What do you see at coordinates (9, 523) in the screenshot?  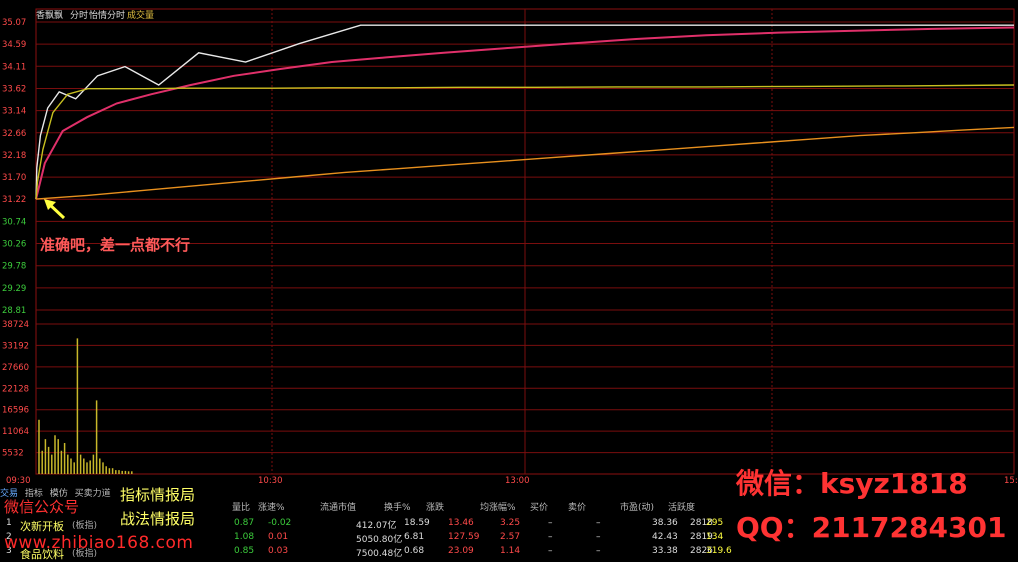 I see `row-index: 1` at bounding box center [9, 523].